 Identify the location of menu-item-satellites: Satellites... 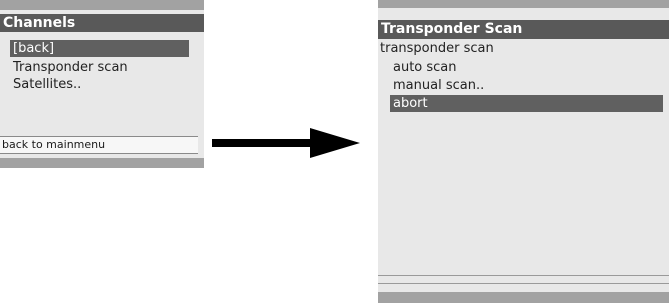
(47, 84).